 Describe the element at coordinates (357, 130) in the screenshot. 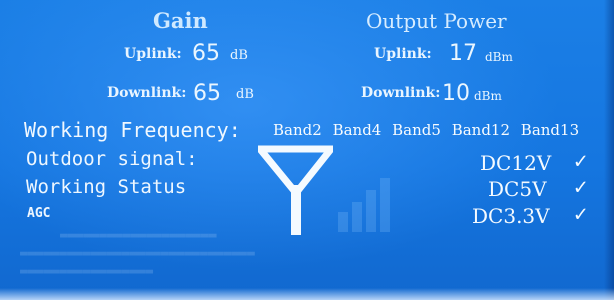

I see `band-item: Band4` at that location.